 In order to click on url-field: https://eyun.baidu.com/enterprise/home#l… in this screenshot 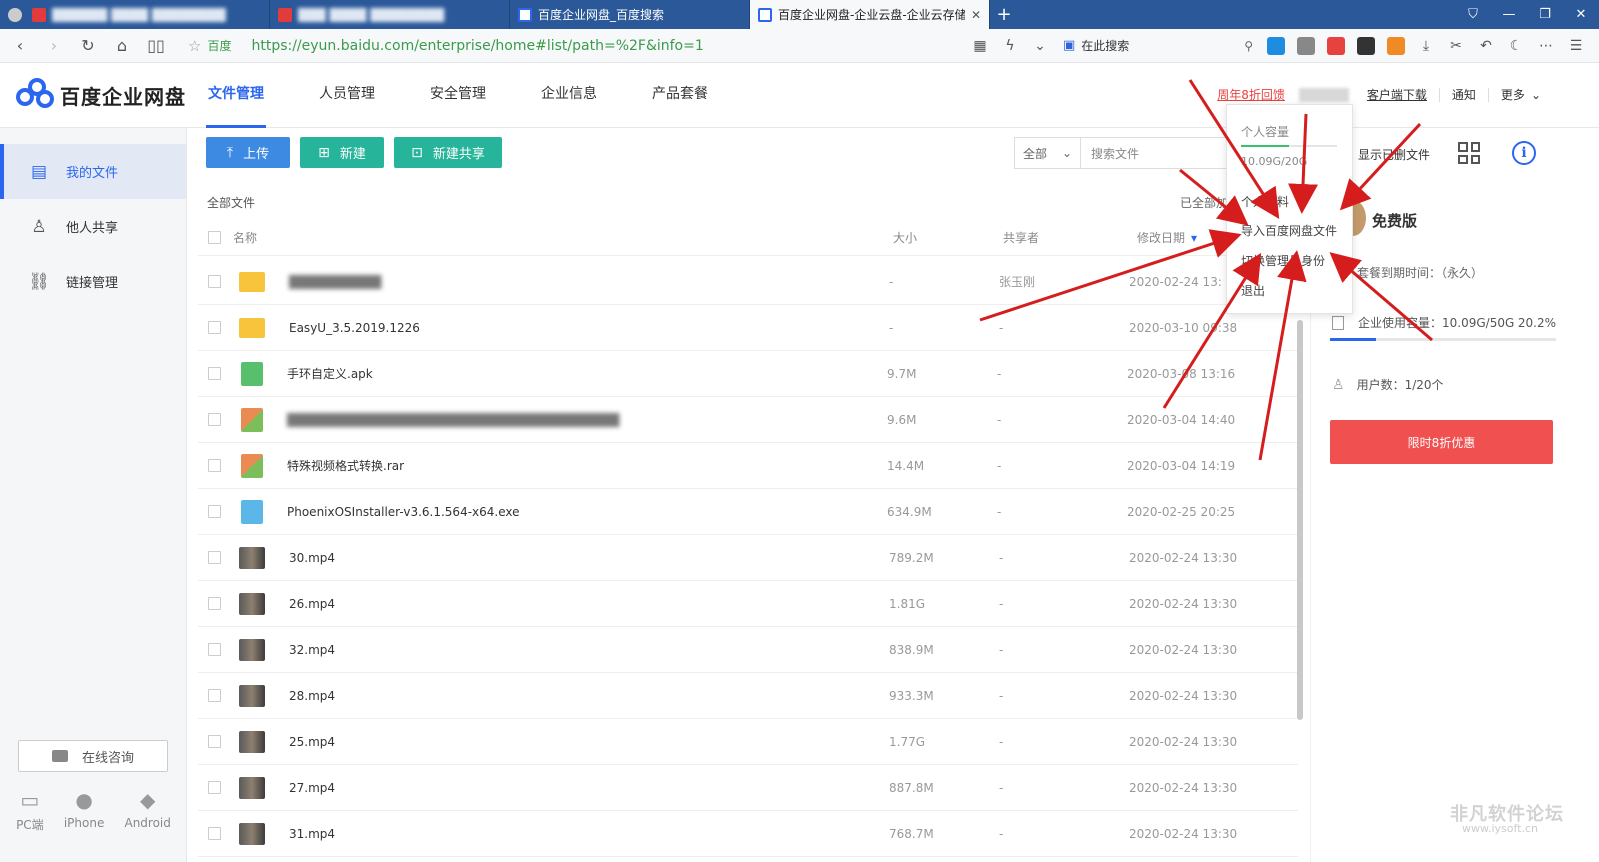, I will do `click(551, 46)`.